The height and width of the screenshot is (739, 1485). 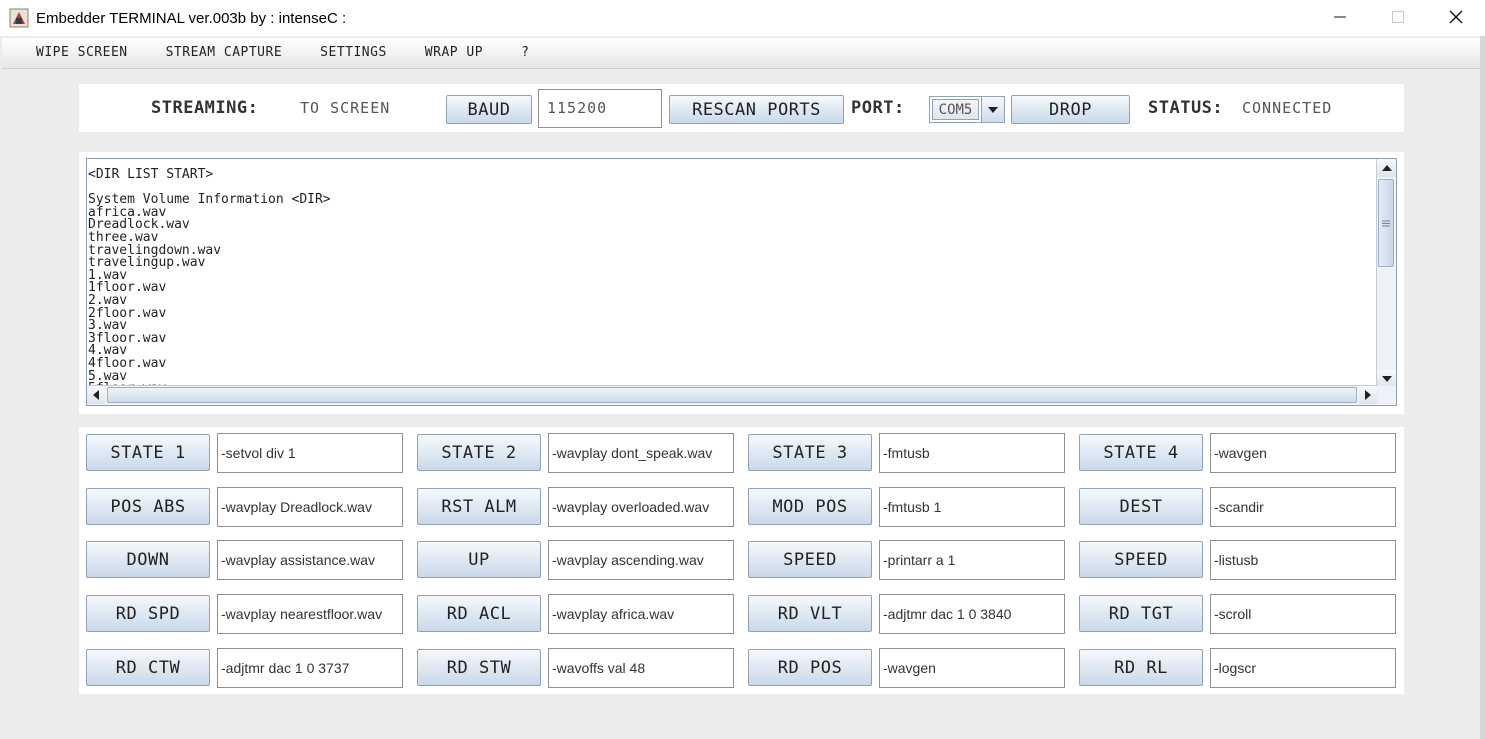 I want to click on macro-command-input-r1c2: -wavplay dont_speak.wav, so click(x=641, y=453).